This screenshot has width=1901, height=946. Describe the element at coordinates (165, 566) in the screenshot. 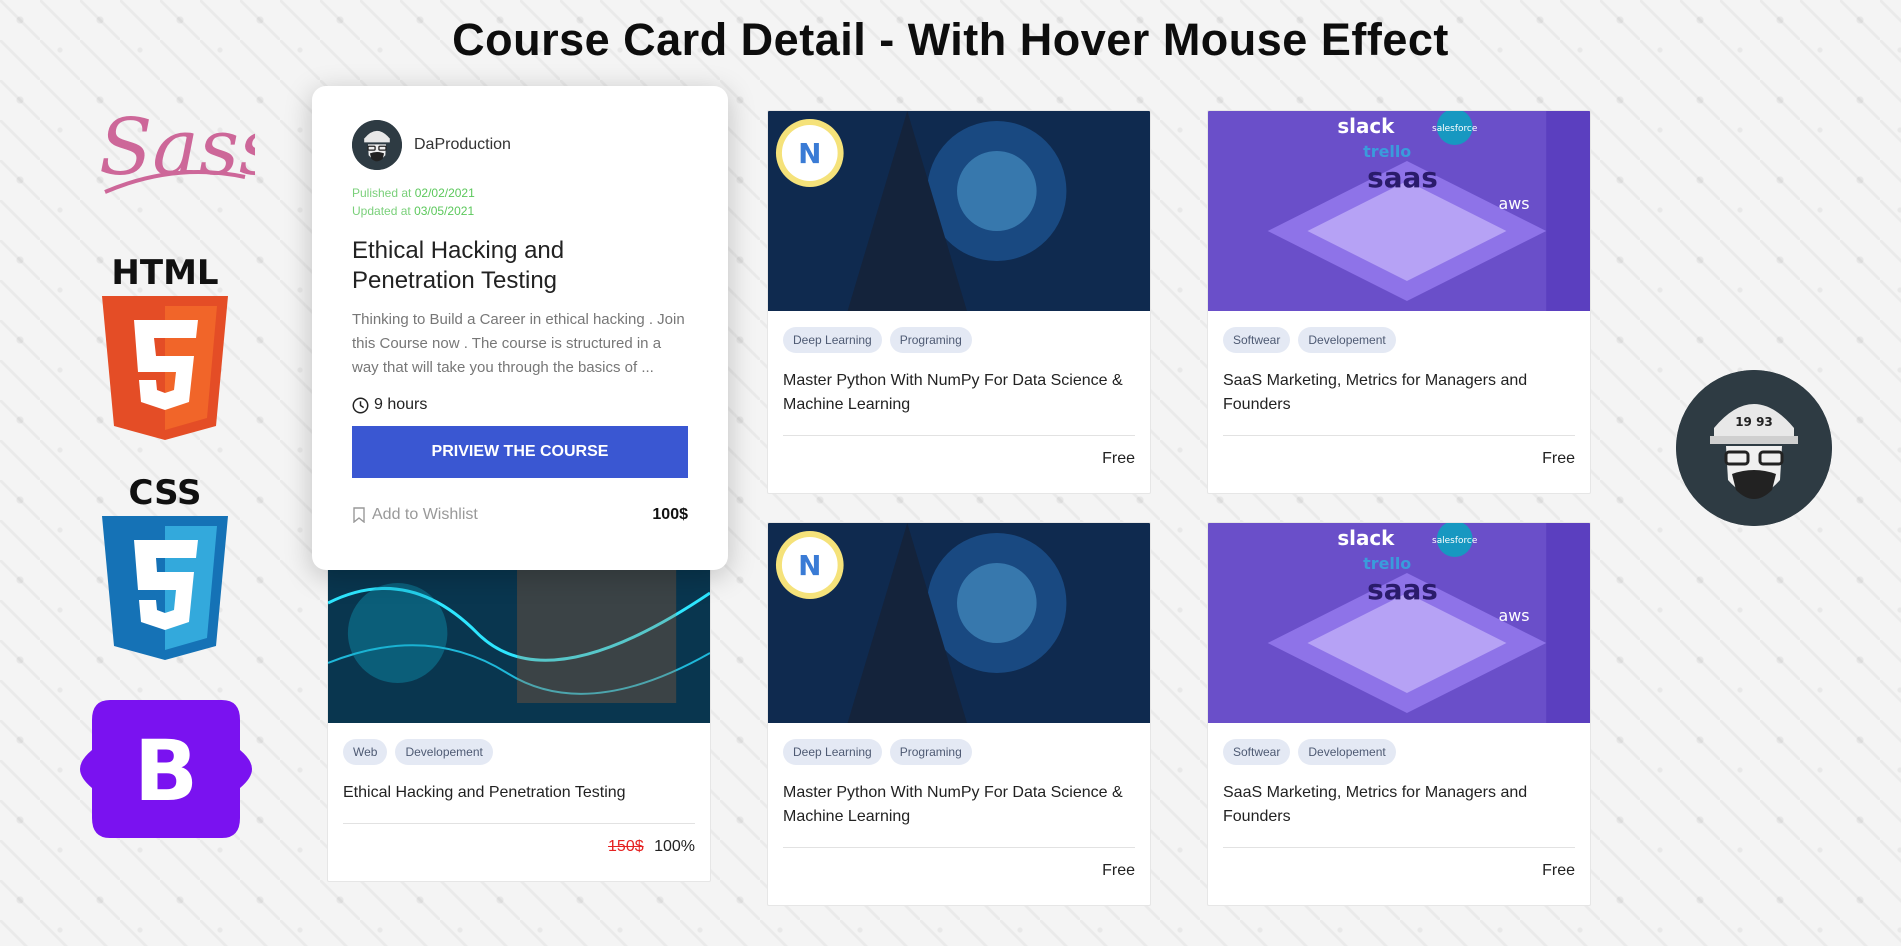

I see `css3-logo: CSS` at that location.